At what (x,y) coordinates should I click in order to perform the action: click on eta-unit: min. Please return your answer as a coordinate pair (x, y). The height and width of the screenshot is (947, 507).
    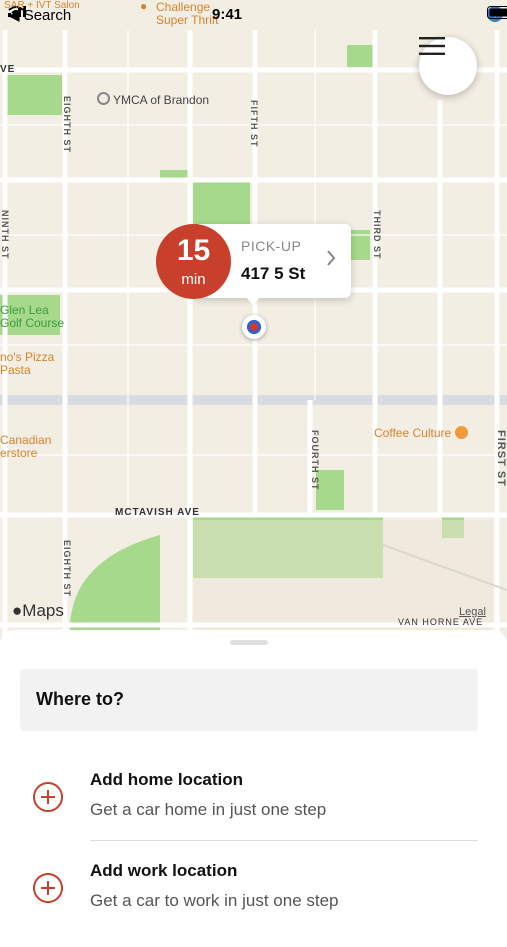
    Looking at the image, I should click on (193, 279).